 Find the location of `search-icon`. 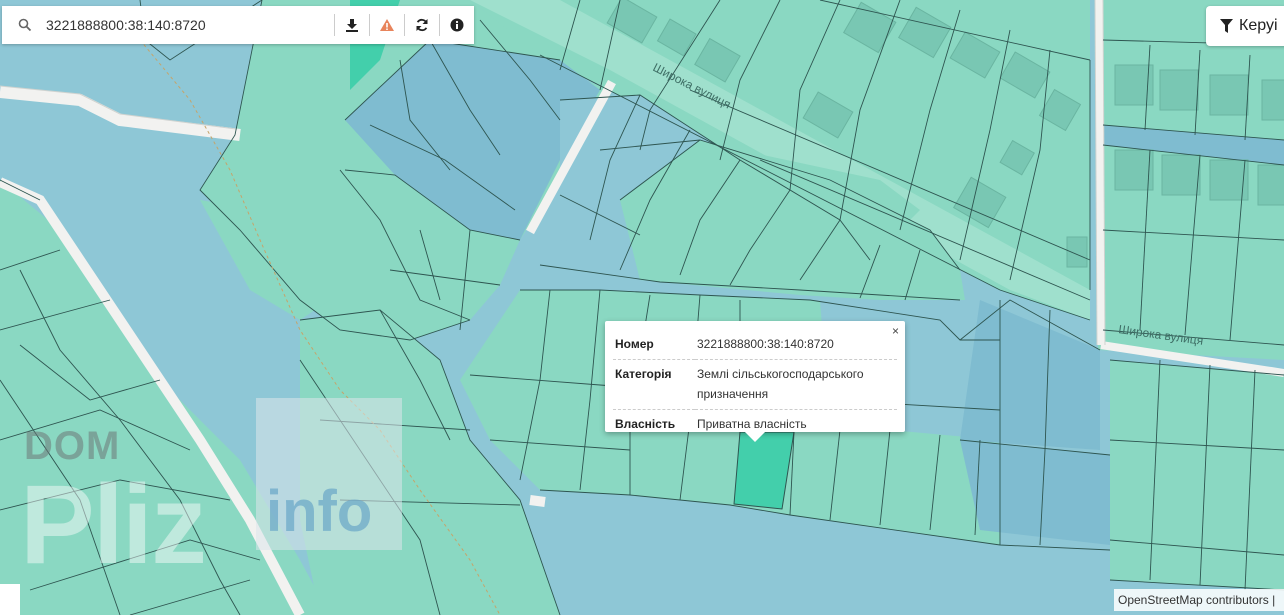

search-icon is located at coordinates (25, 25).